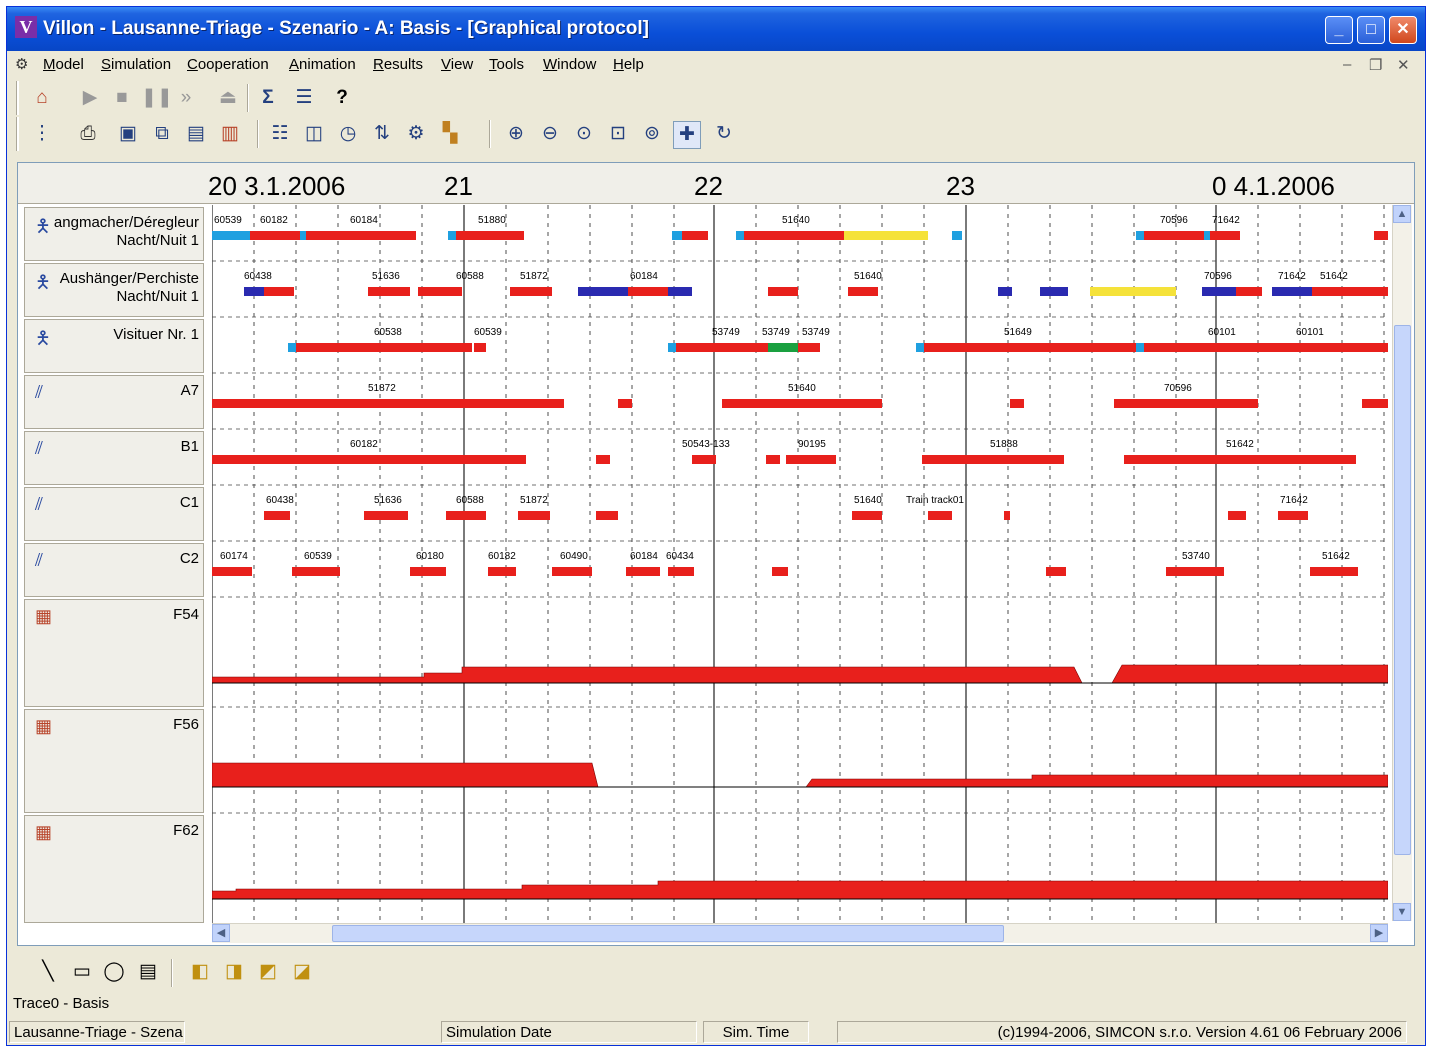 The width and height of the screenshot is (1432, 1046). What do you see at coordinates (200, 972) in the screenshot?
I see `bring-front-icon: ◧` at bounding box center [200, 972].